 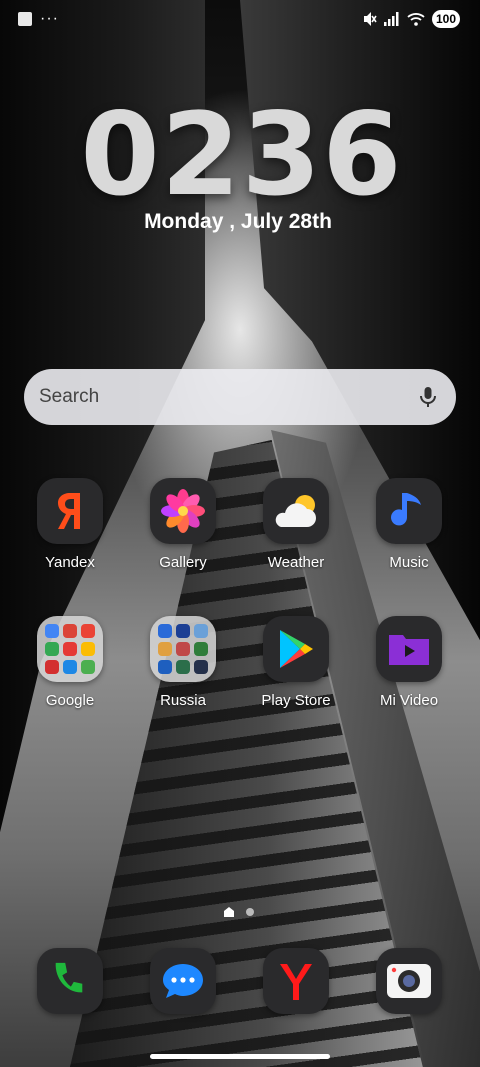 I want to click on folder-google: Google, so click(x=70, y=662).